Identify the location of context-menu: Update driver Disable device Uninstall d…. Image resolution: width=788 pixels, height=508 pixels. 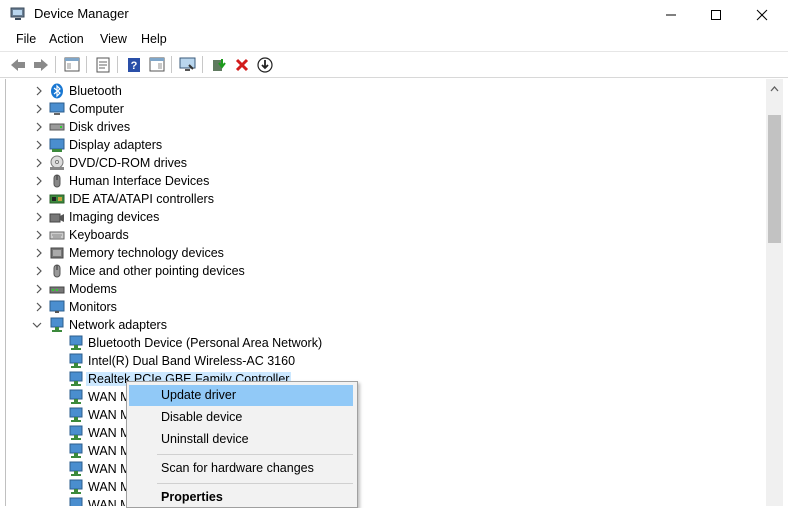
(242, 444).